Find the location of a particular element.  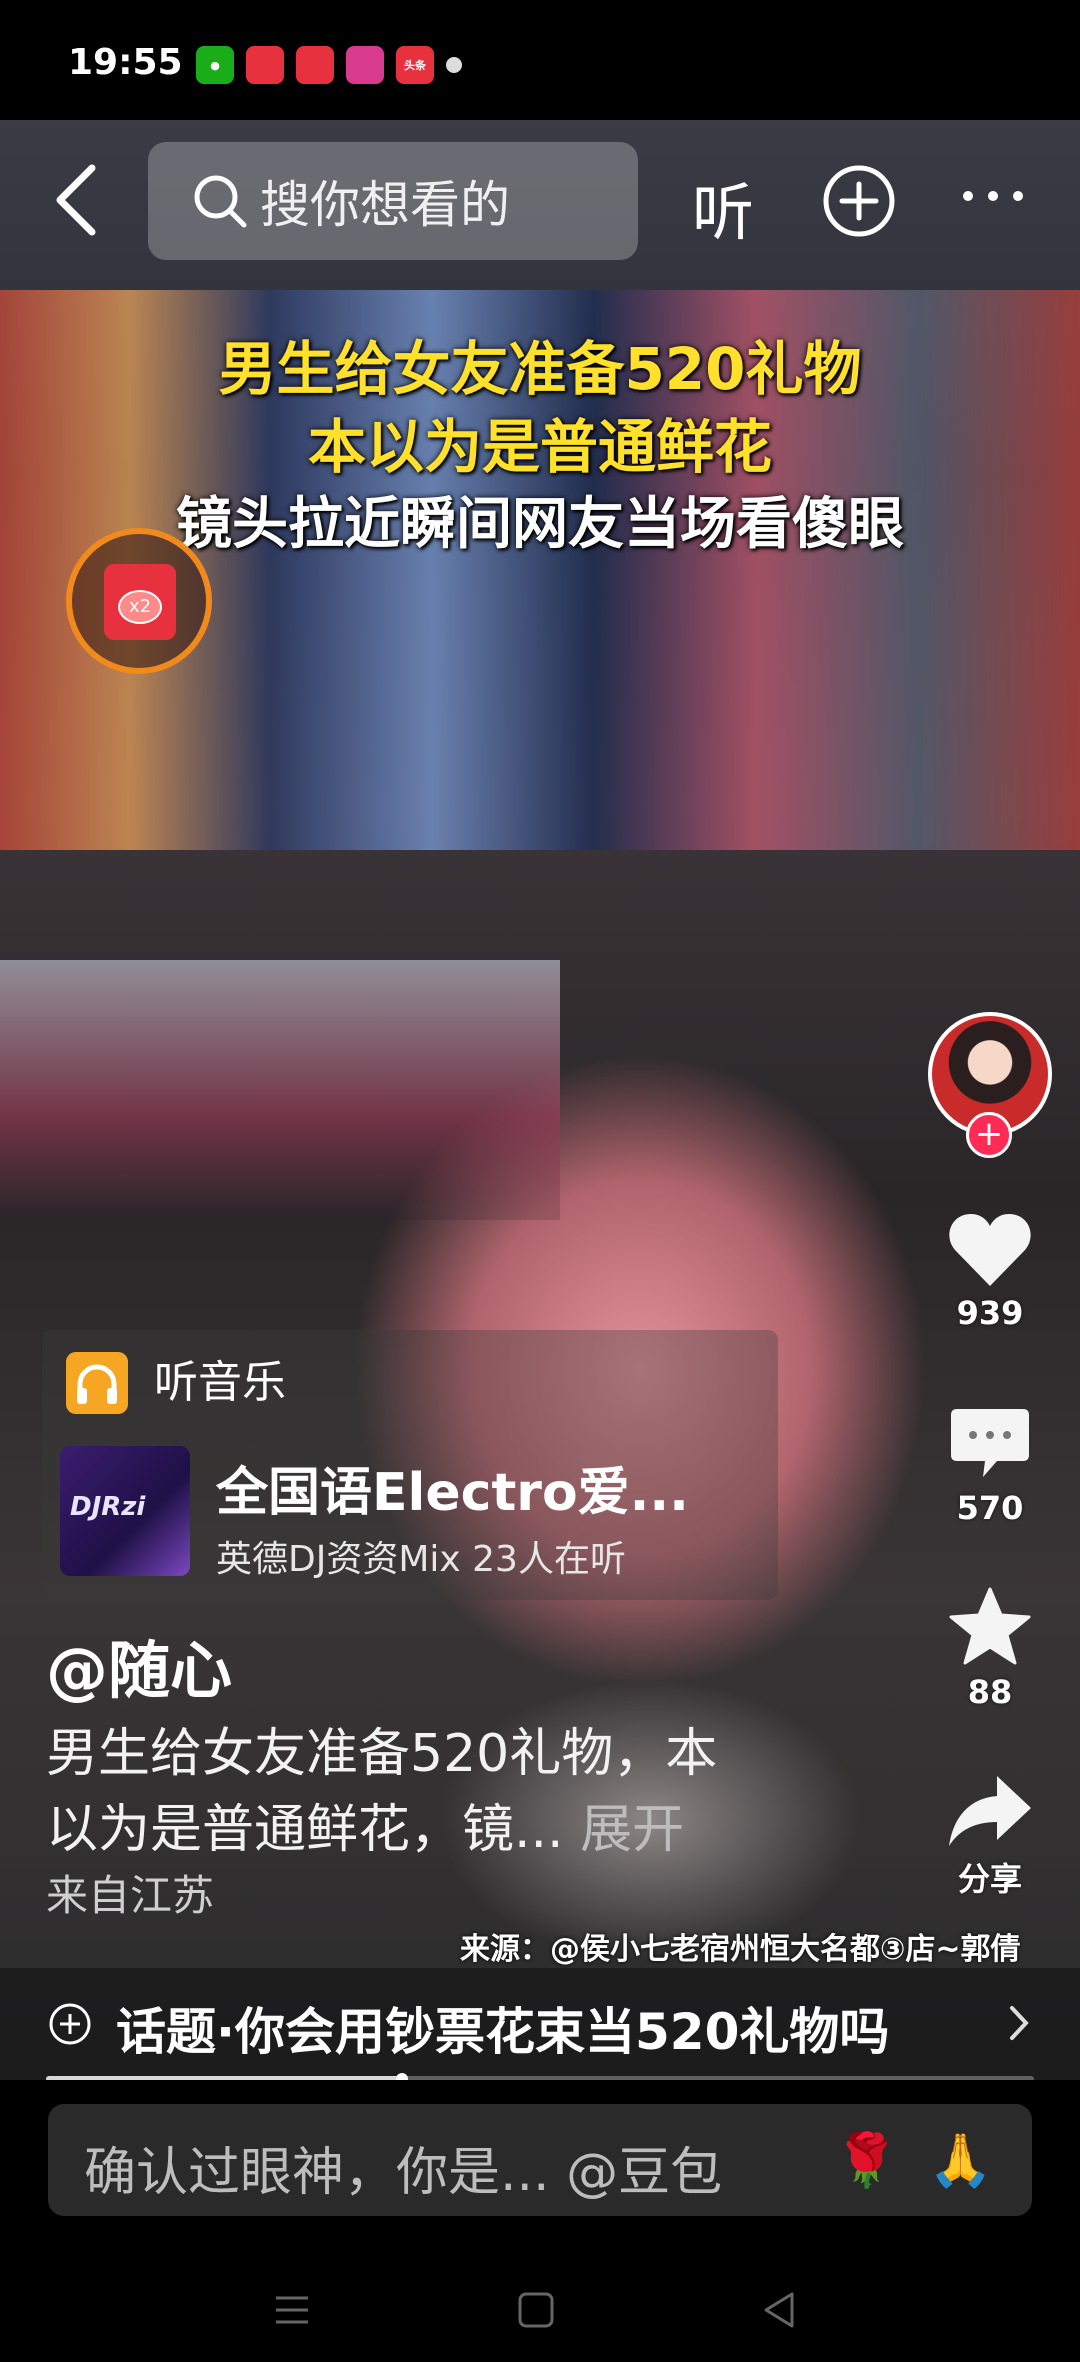

author-name: @随心 is located at coordinates (139, 1665).